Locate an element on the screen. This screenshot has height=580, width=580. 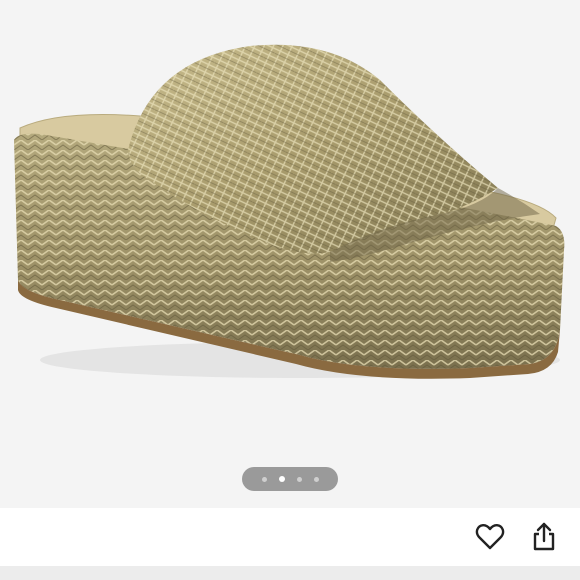
carousel-dot-2-active is located at coordinates (281, 479).